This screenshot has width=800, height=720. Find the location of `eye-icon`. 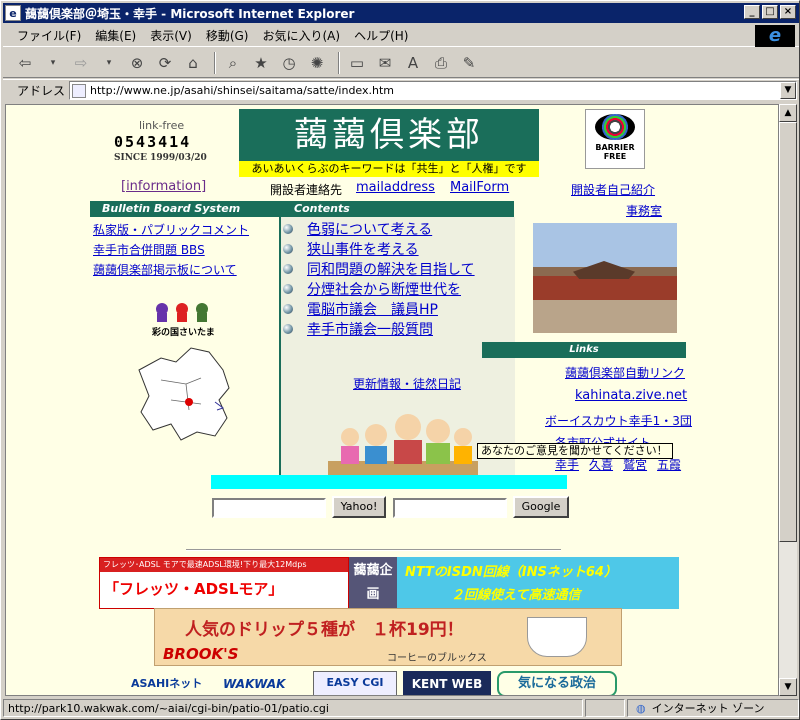

eye-icon is located at coordinates (615, 127).